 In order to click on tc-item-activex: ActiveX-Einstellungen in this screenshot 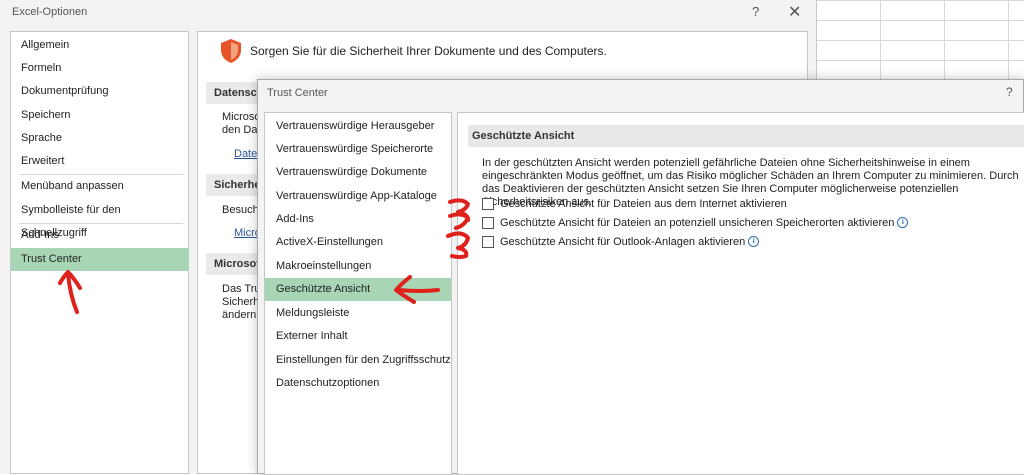, I will do `click(358, 242)`.